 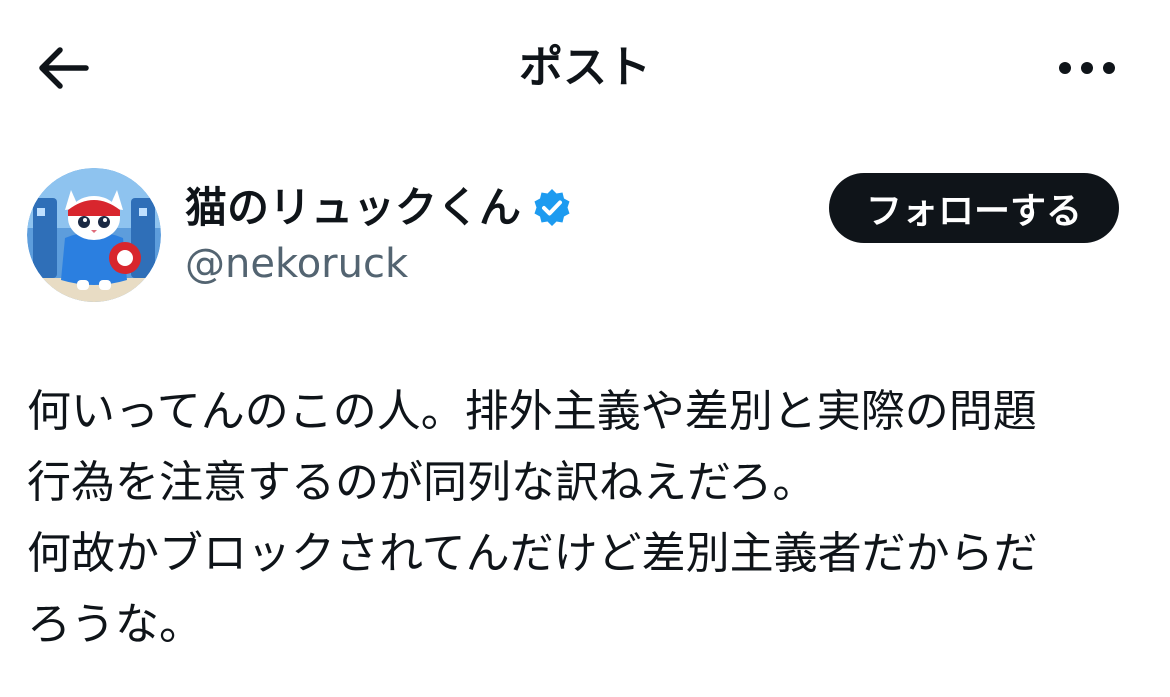 I want to click on more-horizontal-icon, so click(x=1087, y=68).